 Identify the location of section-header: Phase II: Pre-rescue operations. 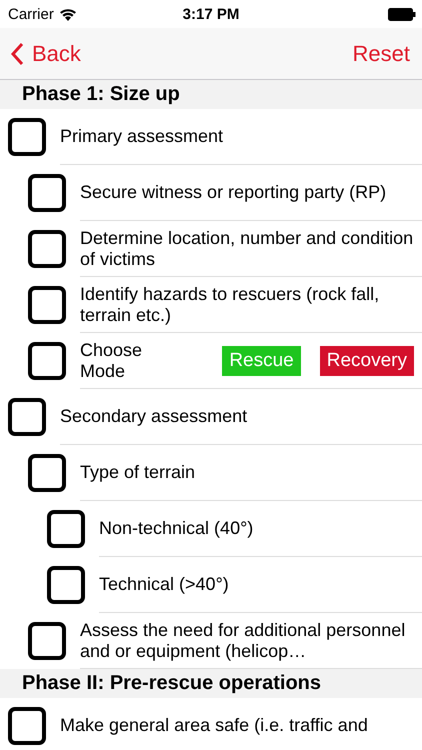
(172, 683).